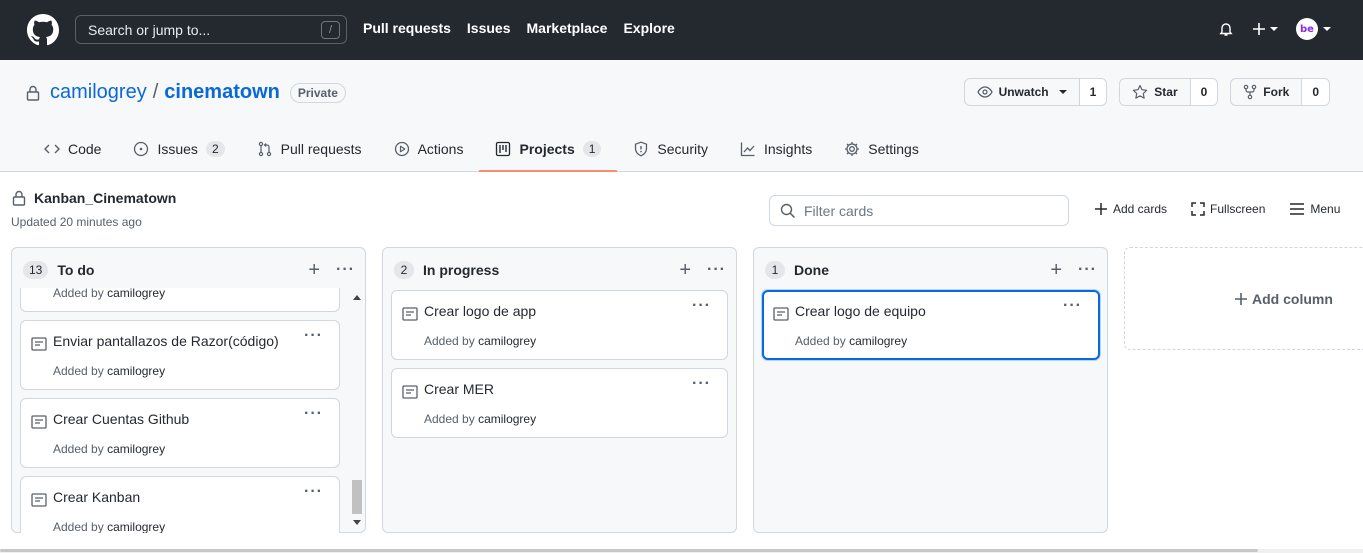 The height and width of the screenshot is (553, 1363). Describe the element at coordinates (1226, 29) in the screenshot. I see `bell-icon` at that location.